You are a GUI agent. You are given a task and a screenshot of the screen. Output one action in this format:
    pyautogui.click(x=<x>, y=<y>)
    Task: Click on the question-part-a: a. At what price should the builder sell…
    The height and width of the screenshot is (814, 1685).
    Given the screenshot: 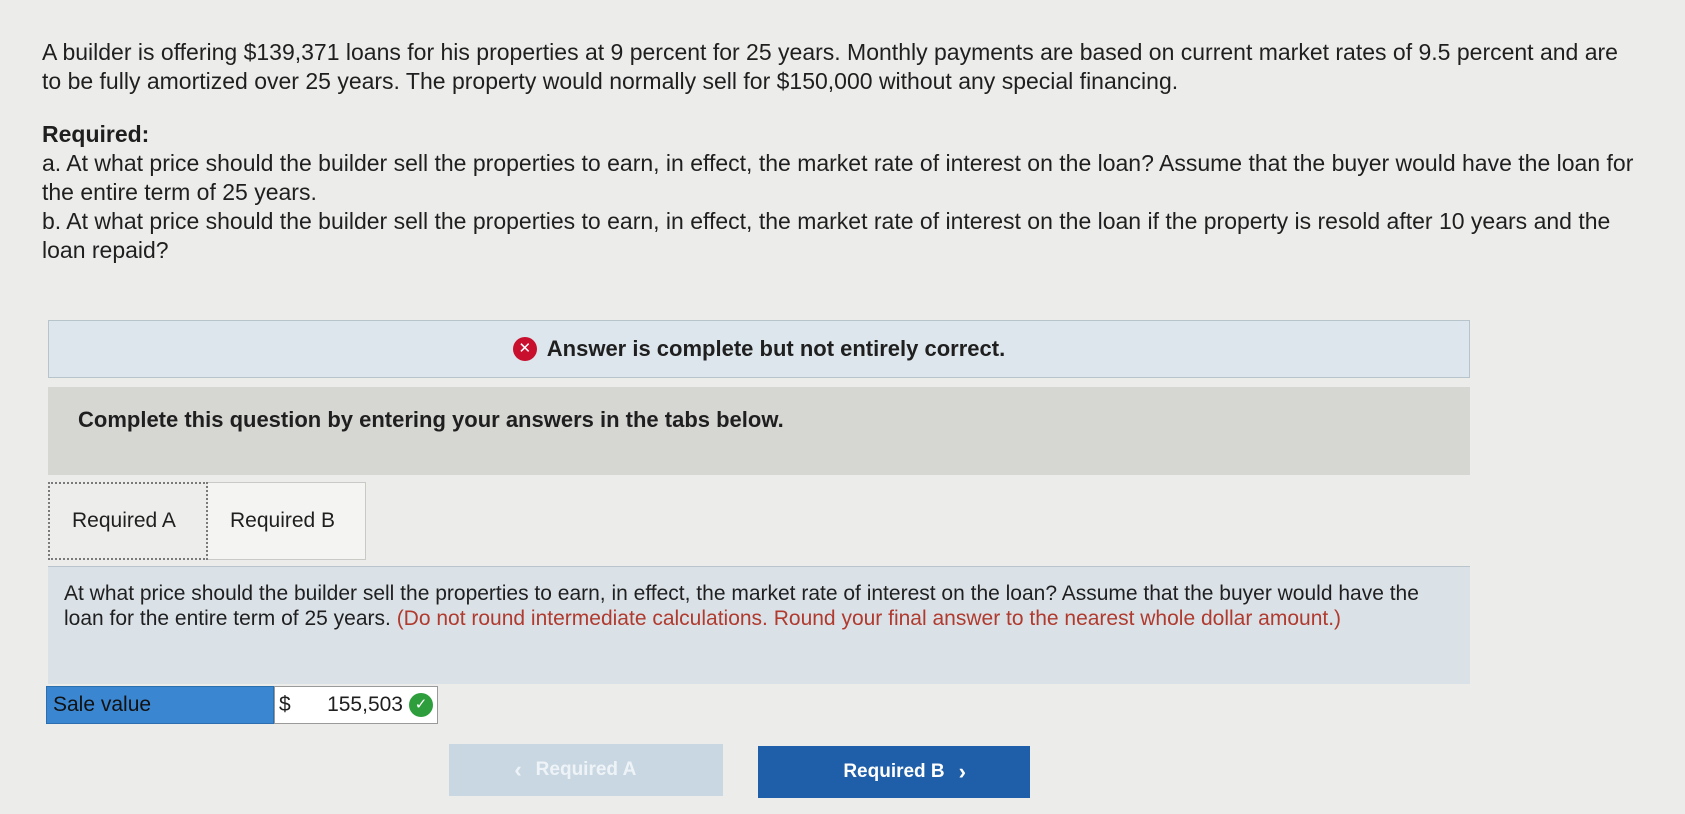 What is the action you would take?
    pyautogui.click(x=838, y=177)
    